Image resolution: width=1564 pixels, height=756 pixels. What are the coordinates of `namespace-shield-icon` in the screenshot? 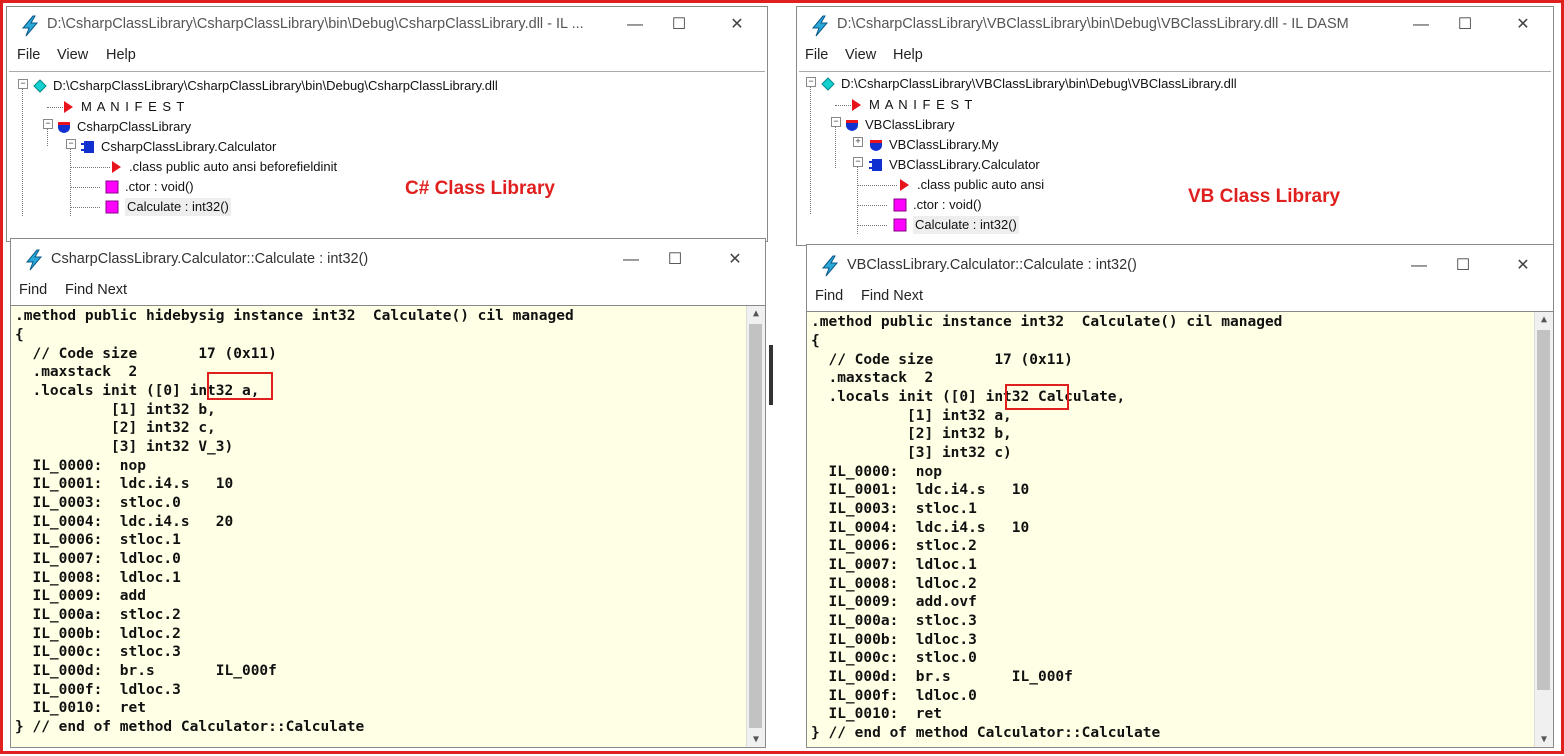 It's located at (876, 145).